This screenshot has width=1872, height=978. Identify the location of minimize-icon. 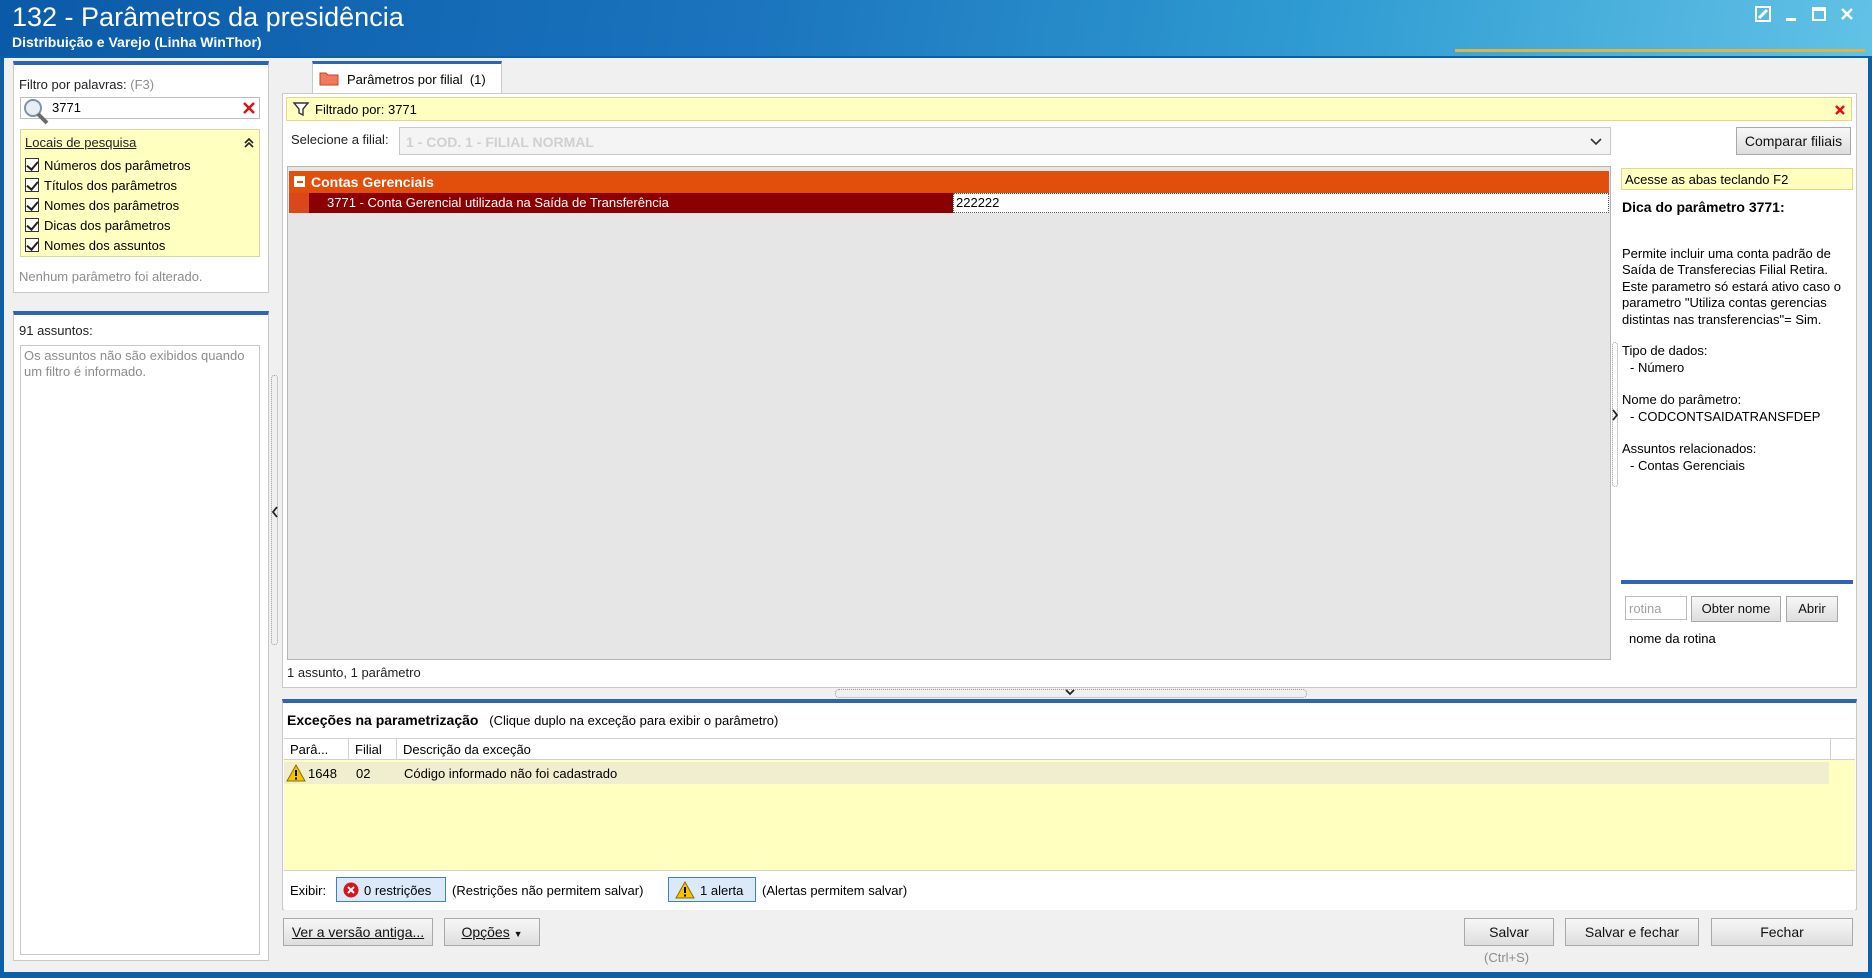
(1791, 14).